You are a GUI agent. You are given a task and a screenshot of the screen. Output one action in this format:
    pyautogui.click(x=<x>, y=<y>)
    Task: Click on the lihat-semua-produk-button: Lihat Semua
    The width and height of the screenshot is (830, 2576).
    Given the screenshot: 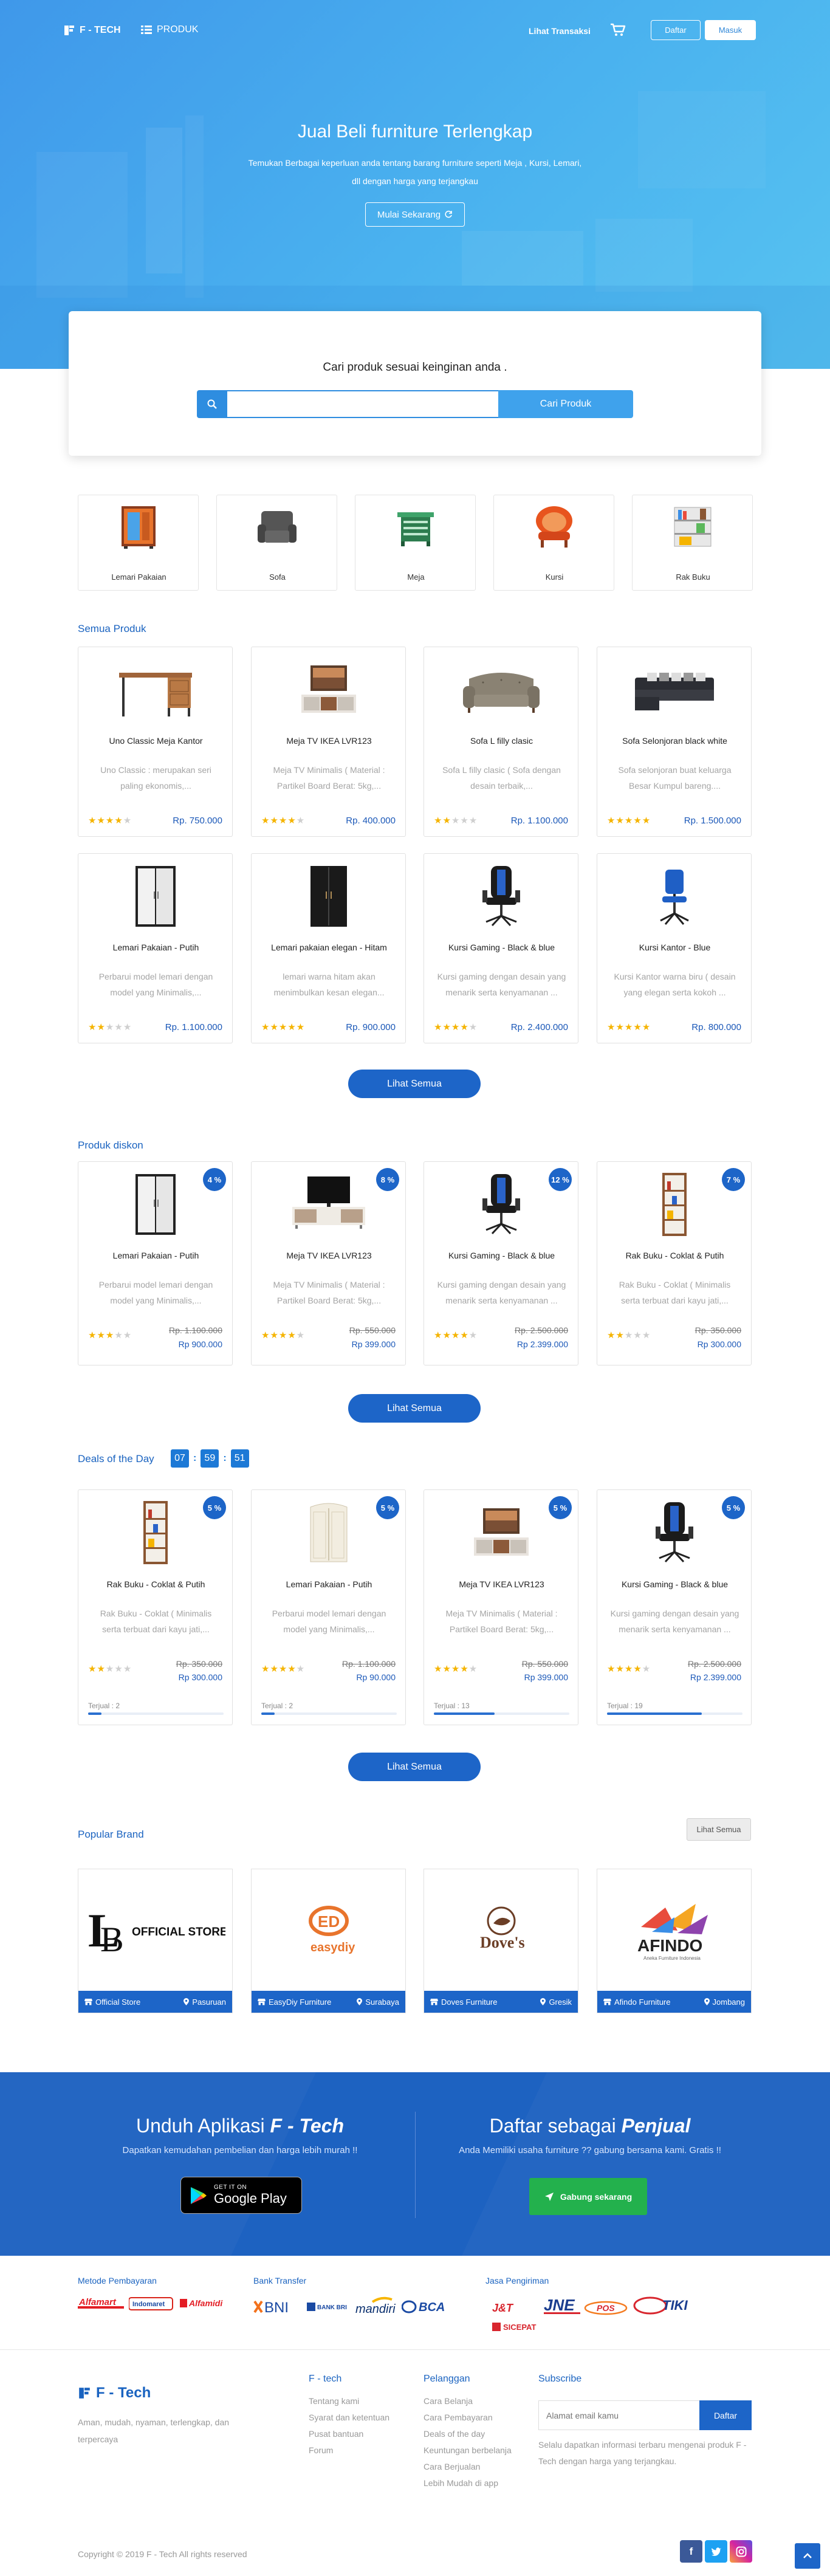 What is the action you would take?
    pyautogui.click(x=414, y=1084)
    